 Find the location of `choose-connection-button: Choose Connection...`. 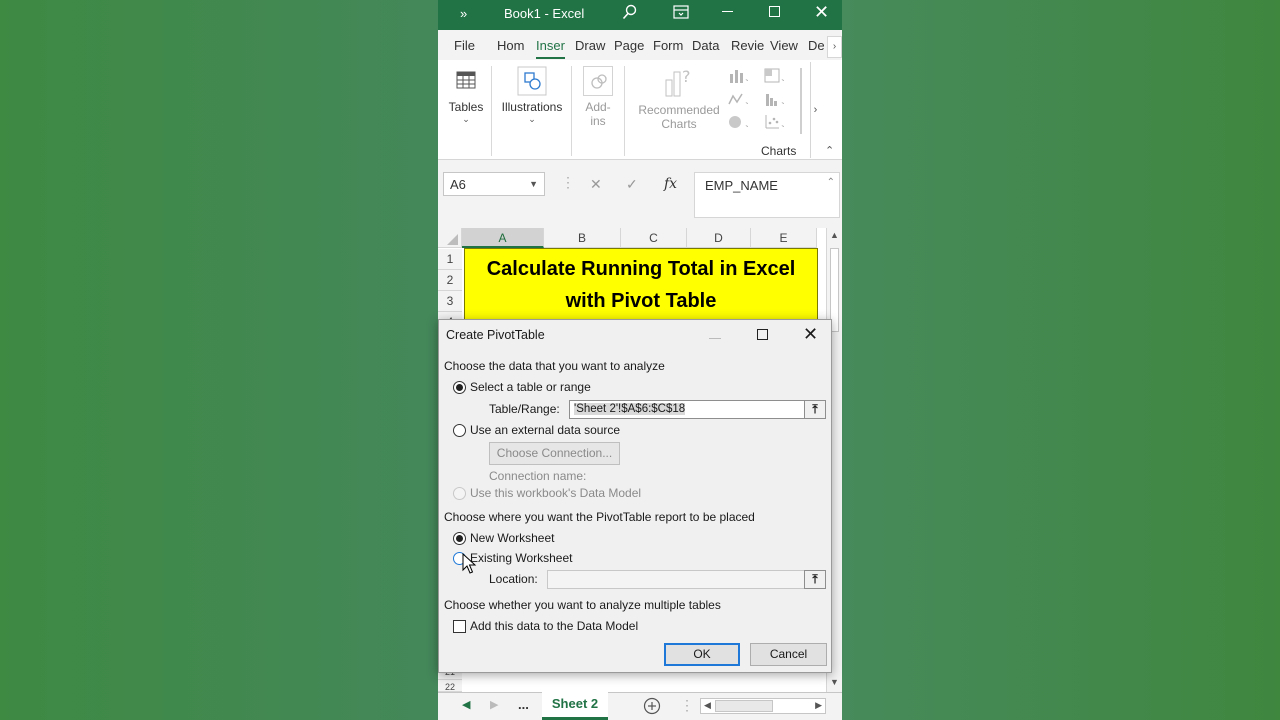

choose-connection-button: Choose Connection... is located at coordinates (554, 453).